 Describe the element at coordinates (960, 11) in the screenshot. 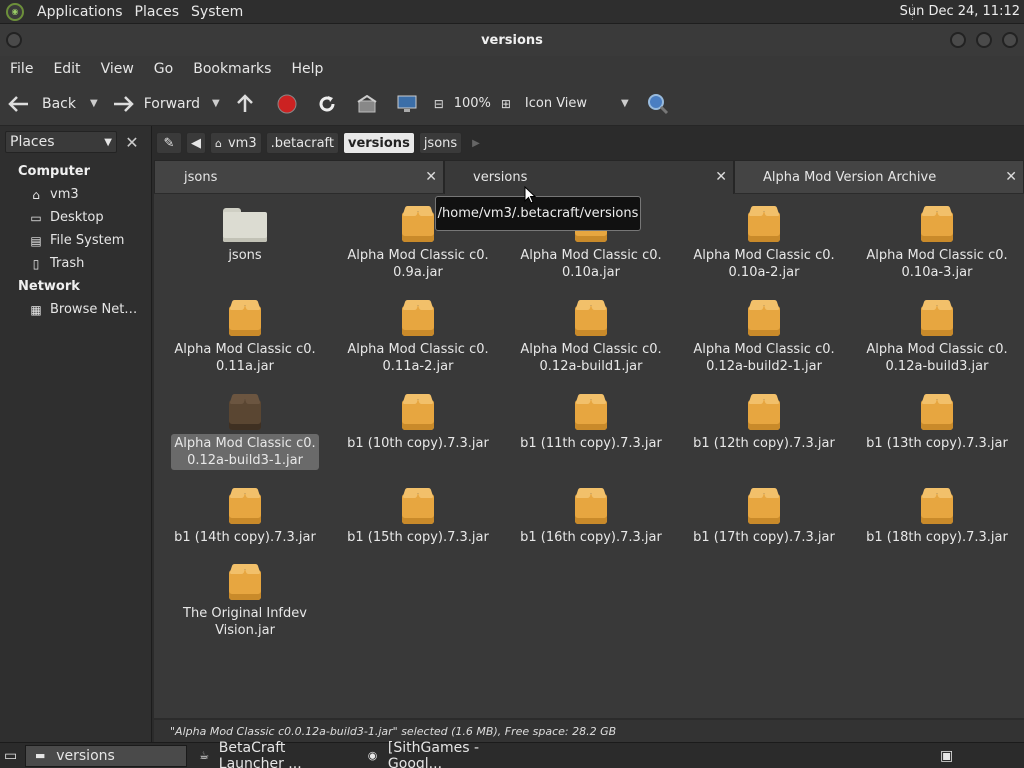

I see `clock: Sun Dec 24, 11:12` at that location.